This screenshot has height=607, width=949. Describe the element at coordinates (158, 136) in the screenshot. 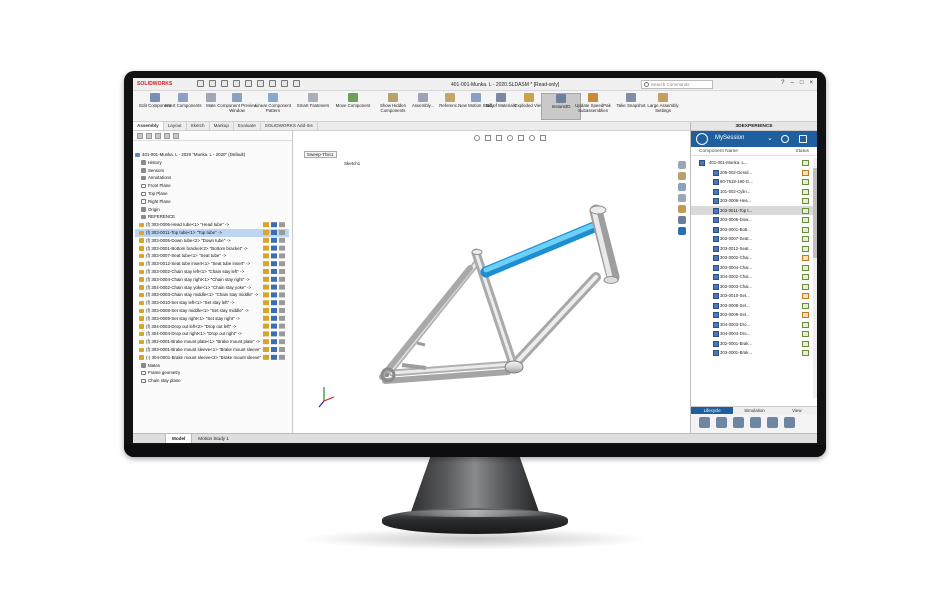

I see `config-manager-icon` at that location.